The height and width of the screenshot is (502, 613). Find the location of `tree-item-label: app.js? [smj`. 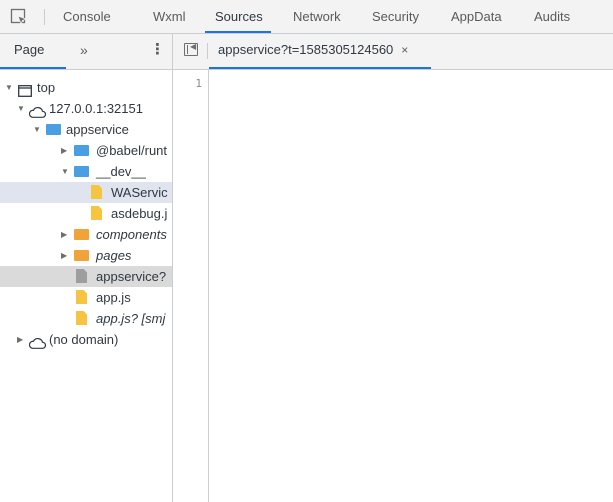

tree-item-label: app.js? [smj is located at coordinates (131, 318).